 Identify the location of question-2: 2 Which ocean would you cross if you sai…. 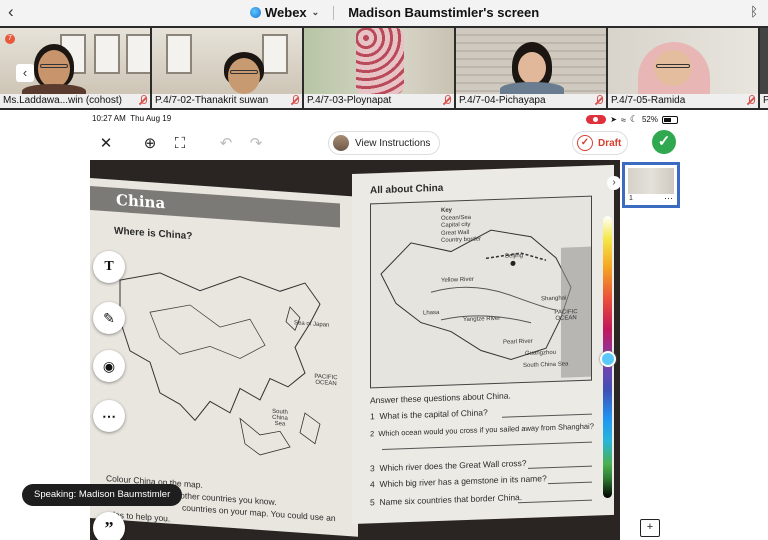
(482, 430).